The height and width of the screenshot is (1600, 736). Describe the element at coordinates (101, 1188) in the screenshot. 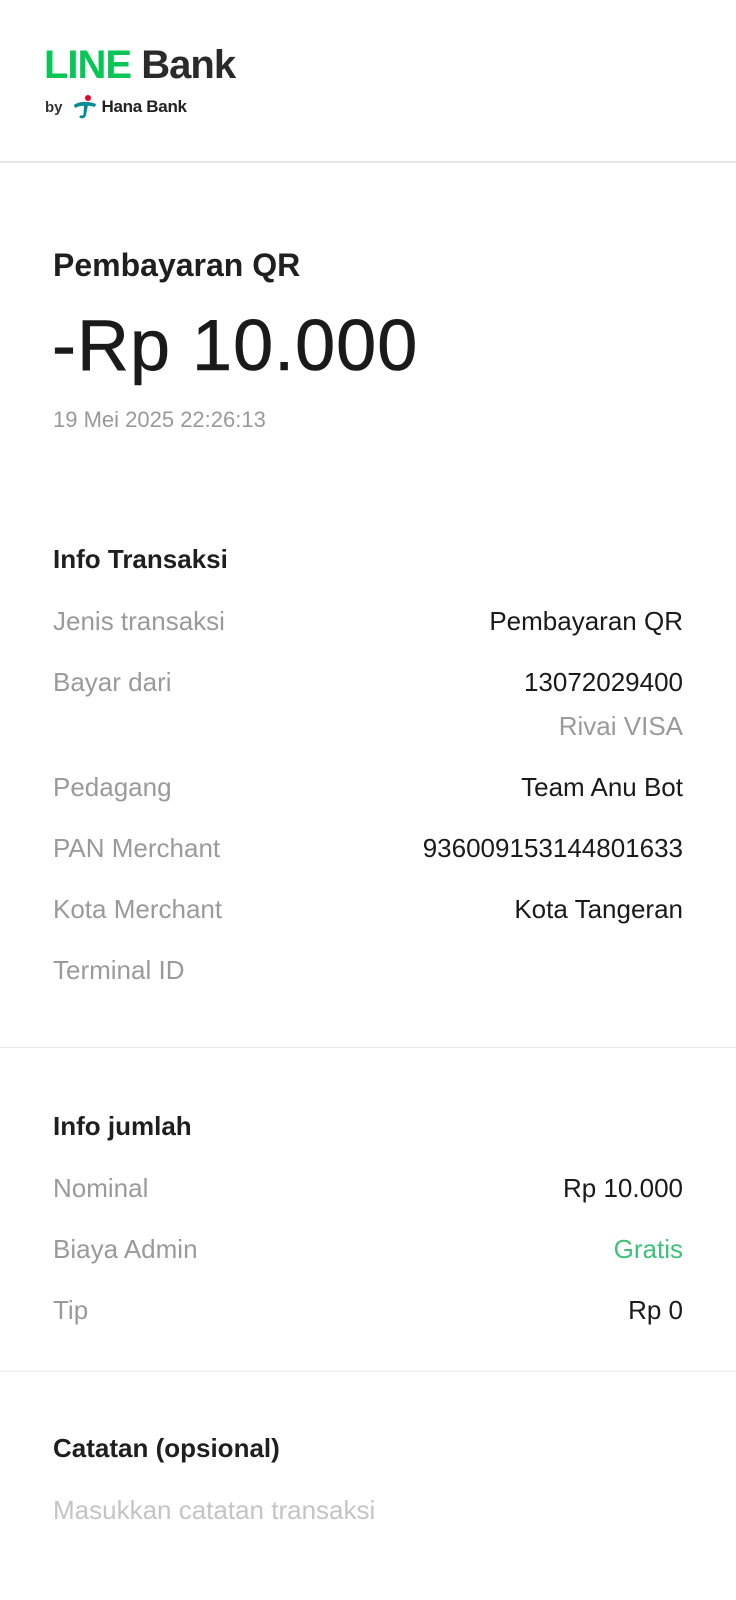

I see `row-label-nominal: Nominal` at that location.